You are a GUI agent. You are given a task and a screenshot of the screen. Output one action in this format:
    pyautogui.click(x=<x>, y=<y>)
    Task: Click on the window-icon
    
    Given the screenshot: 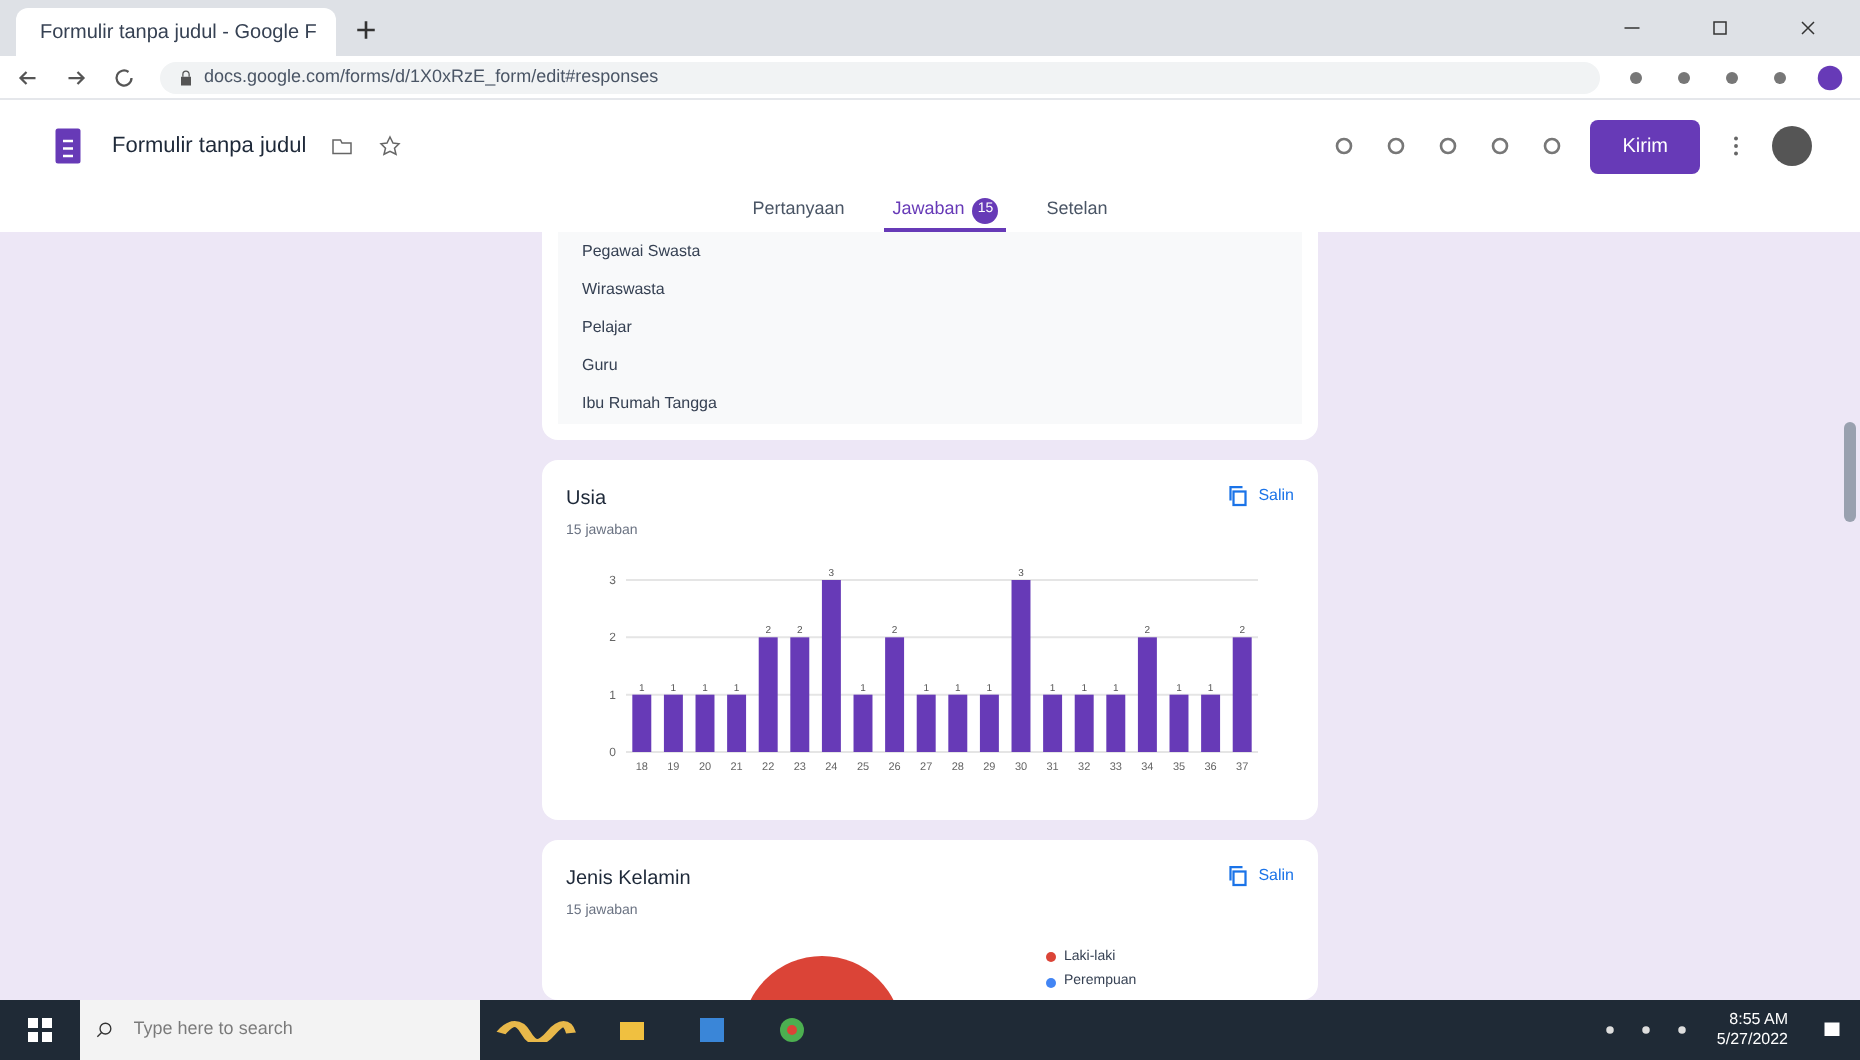 What is the action you would take?
    pyautogui.click(x=712, y=1030)
    